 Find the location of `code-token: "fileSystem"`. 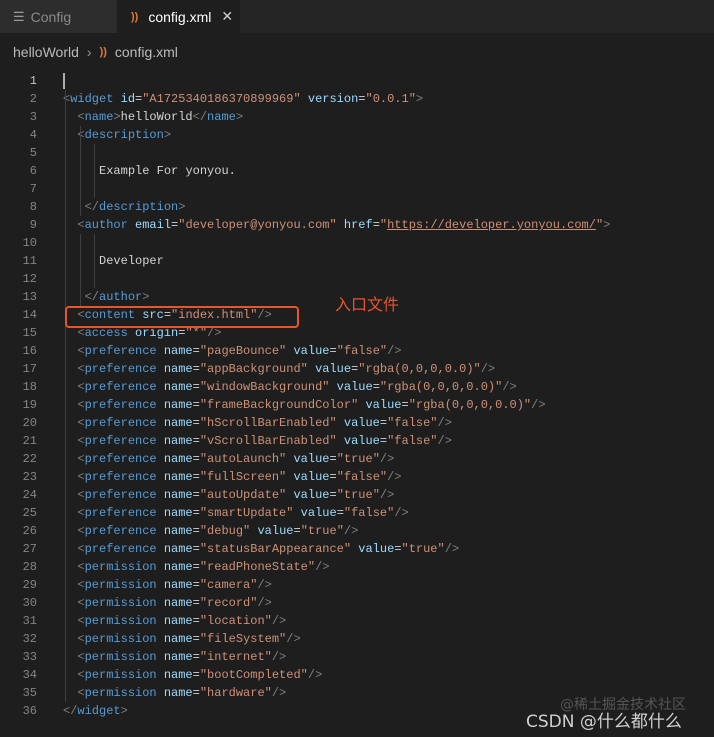

code-token: "fileSystem" is located at coordinates (243, 639).